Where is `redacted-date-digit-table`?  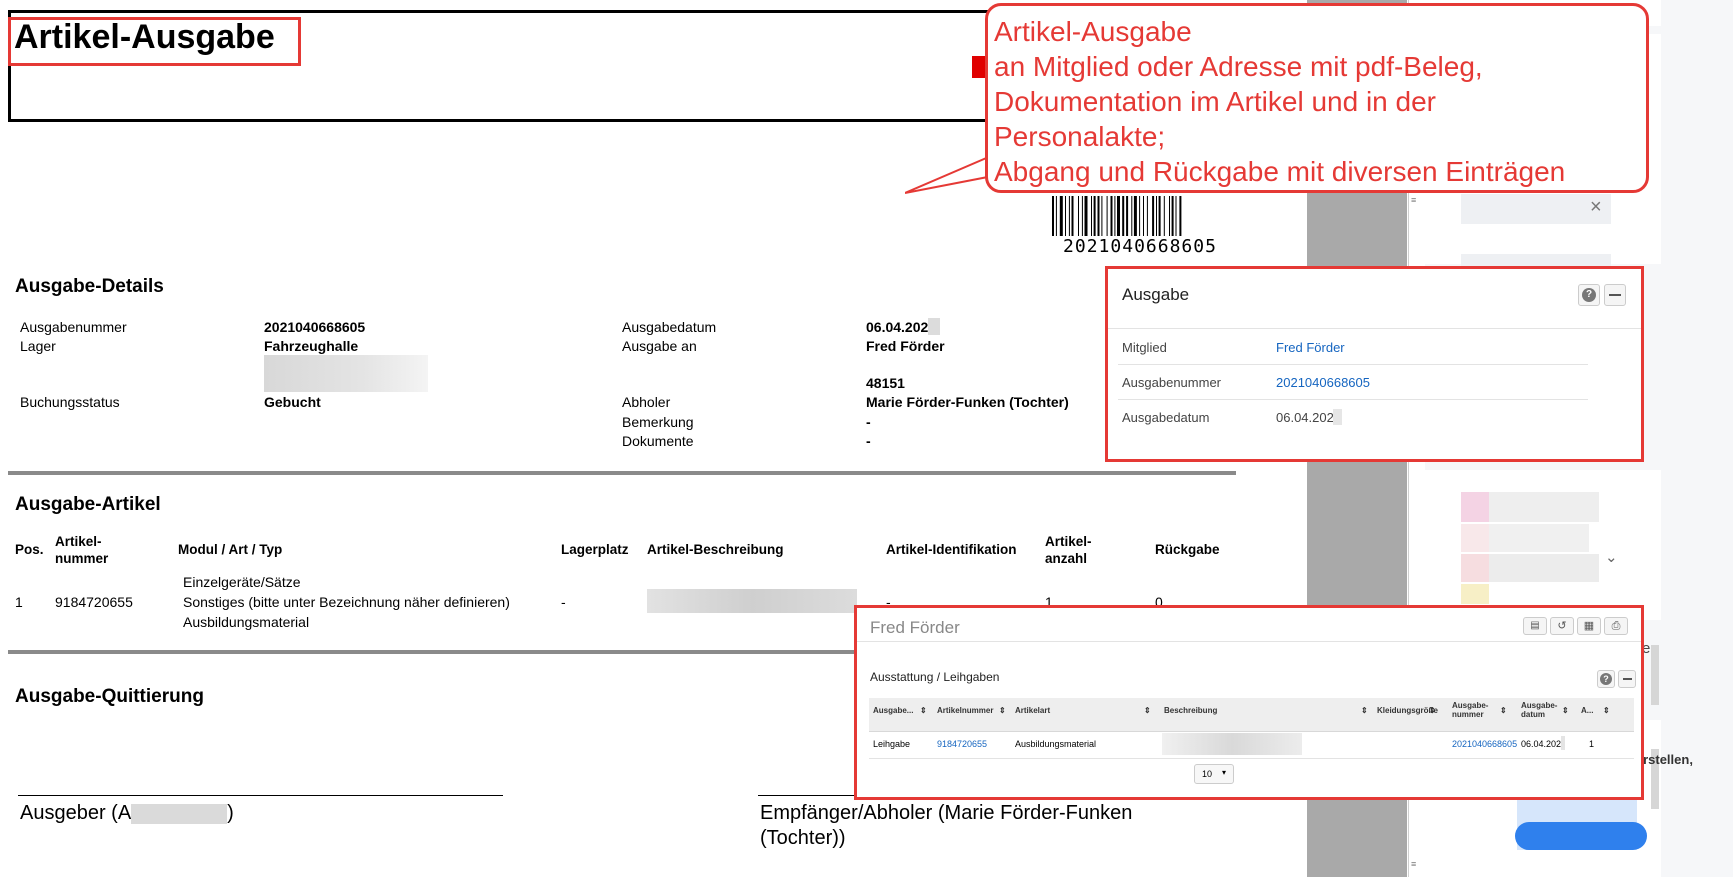 redacted-date-digit-table is located at coordinates (1563, 743).